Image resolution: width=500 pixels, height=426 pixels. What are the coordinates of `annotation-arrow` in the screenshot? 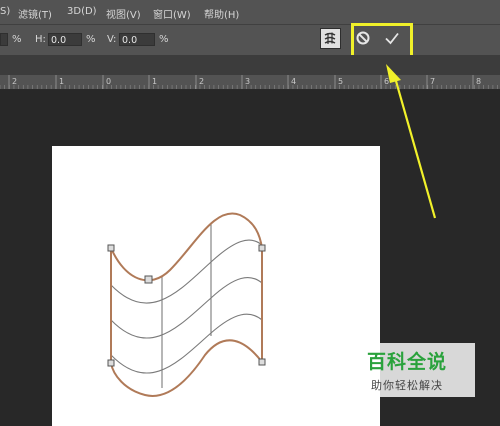 It's located at (414, 146).